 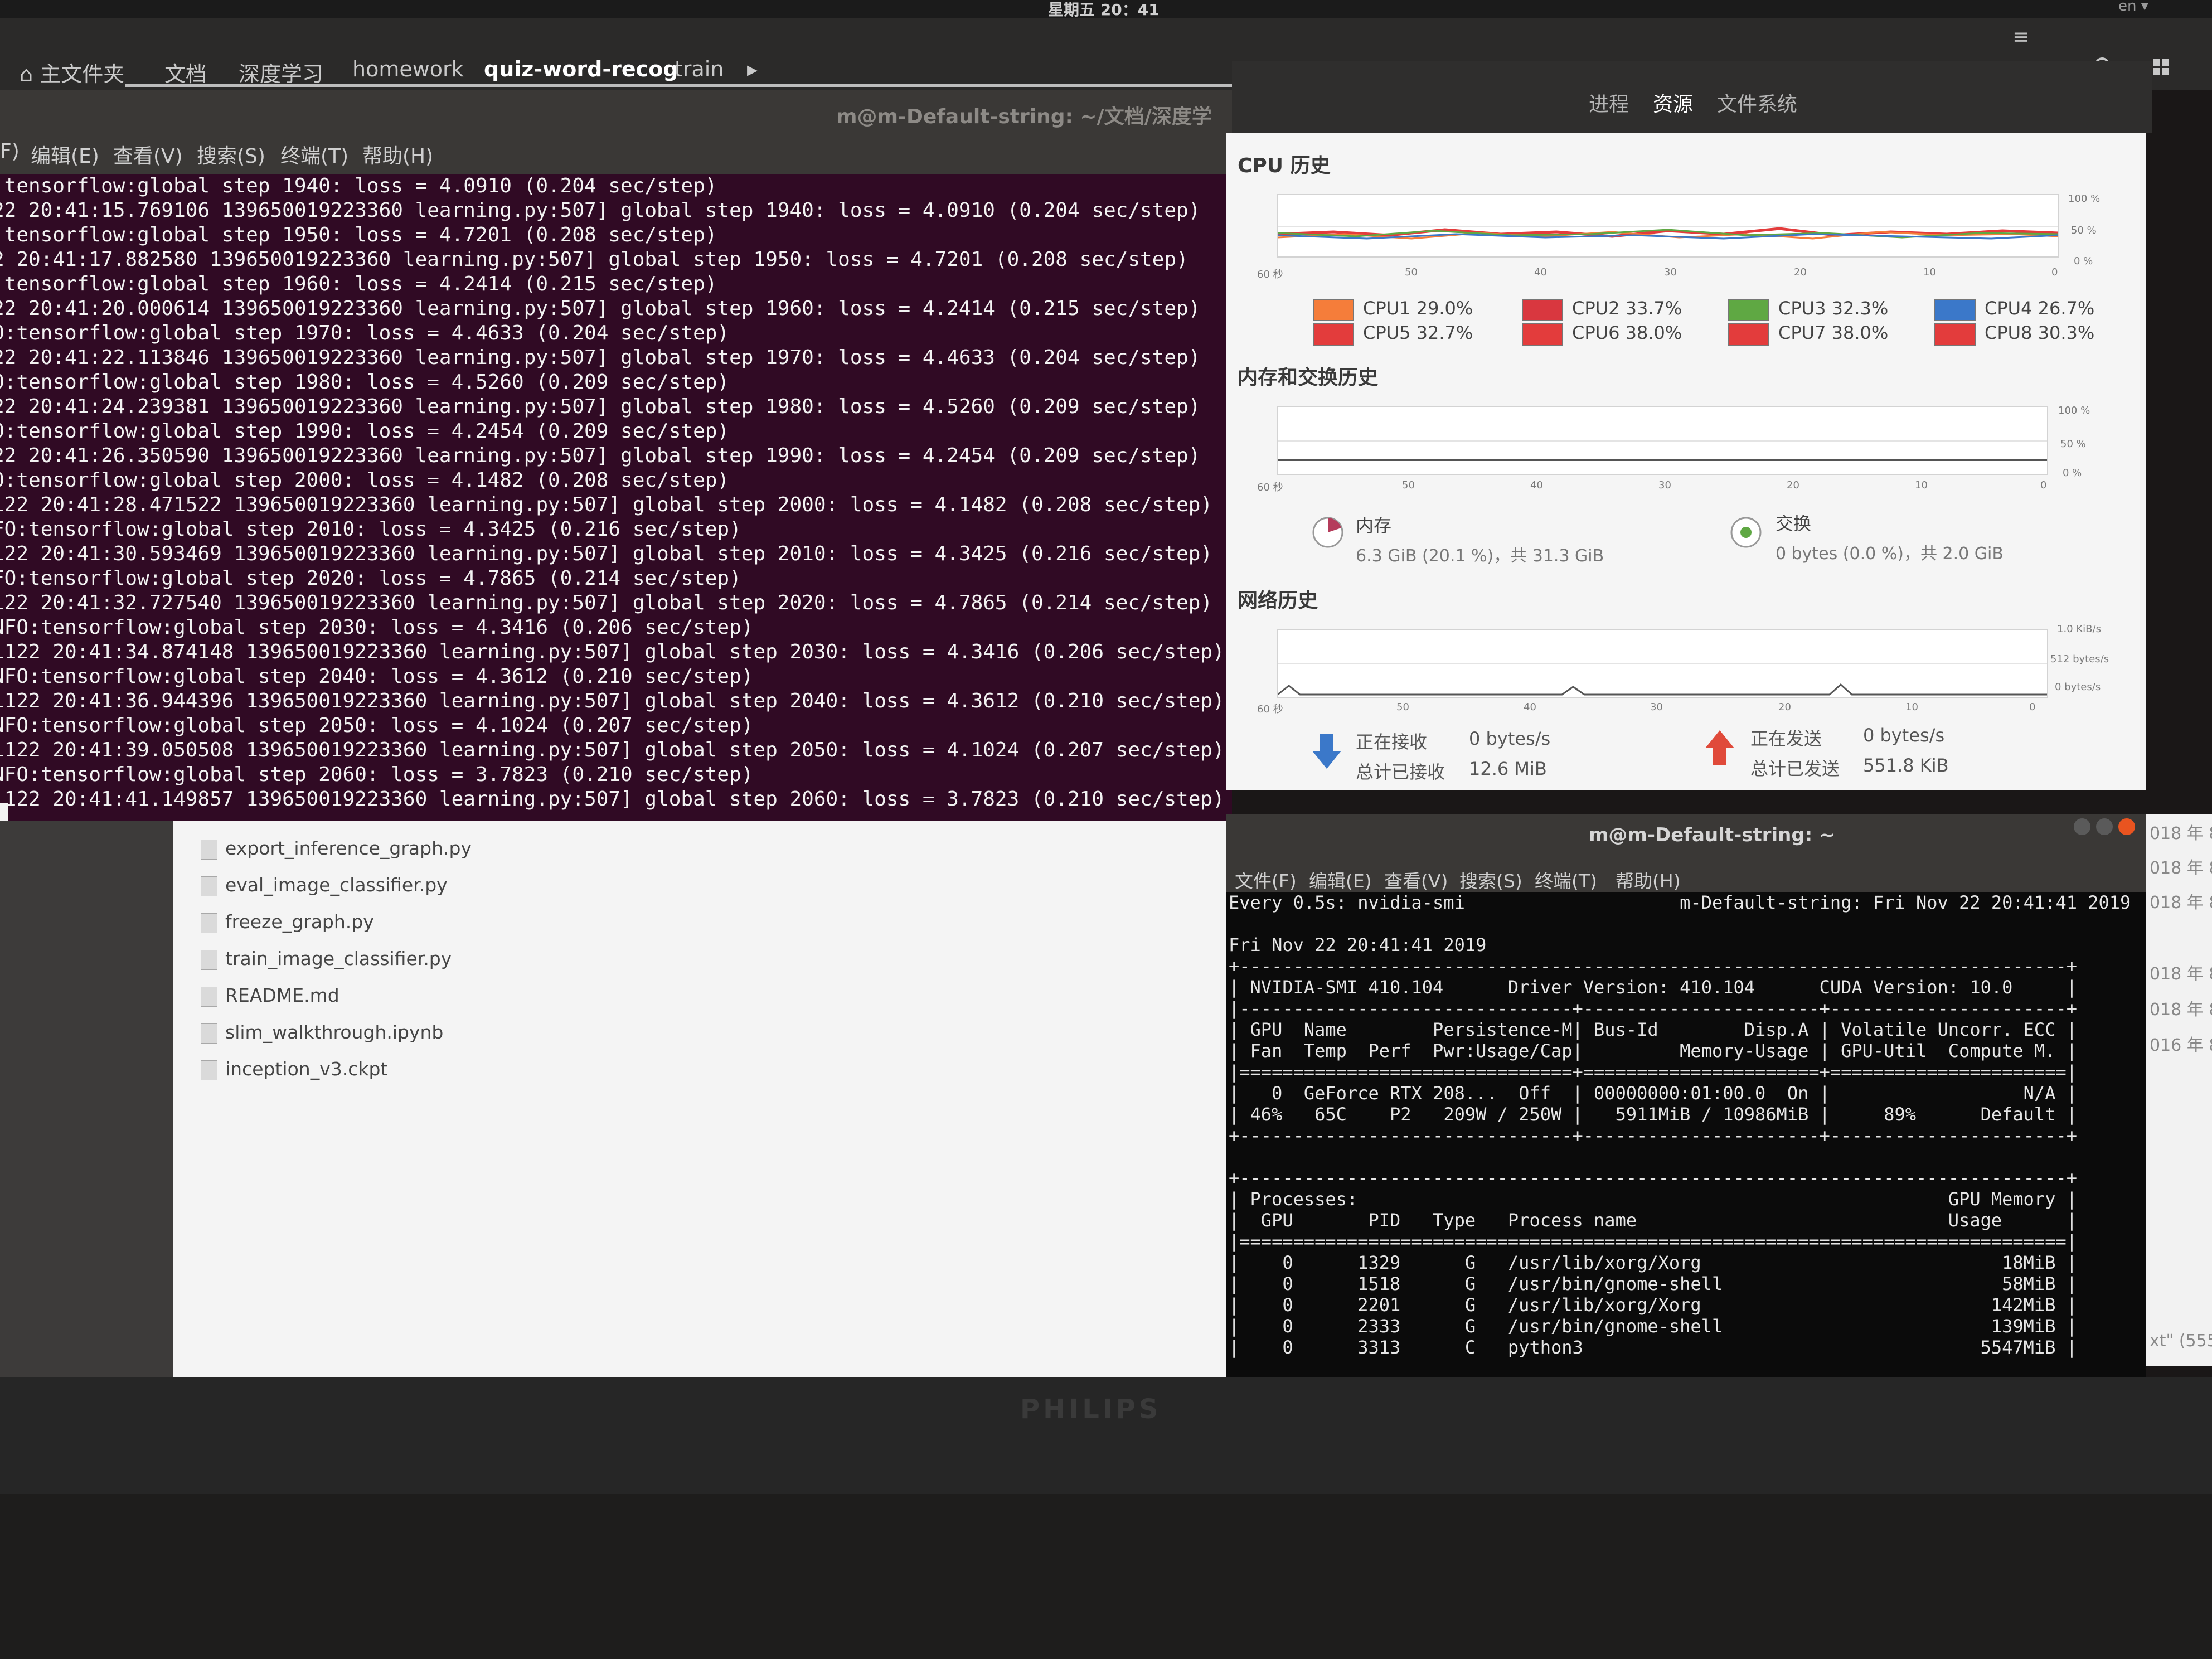 What do you see at coordinates (326, 959) in the screenshot?
I see `file-item: train_image_classifier.py` at bounding box center [326, 959].